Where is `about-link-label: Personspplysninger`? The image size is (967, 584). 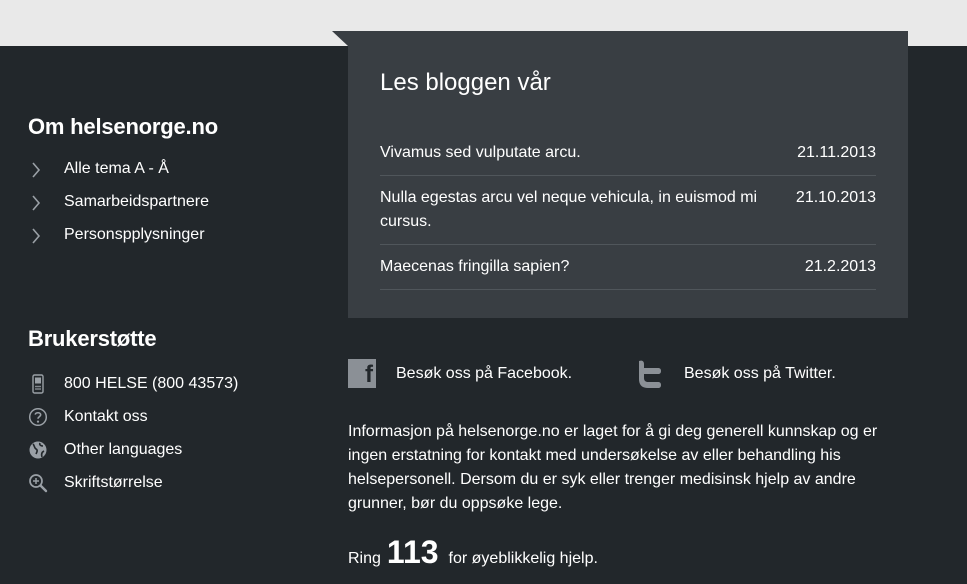 about-link-label: Personspplysninger is located at coordinates (134, 234).